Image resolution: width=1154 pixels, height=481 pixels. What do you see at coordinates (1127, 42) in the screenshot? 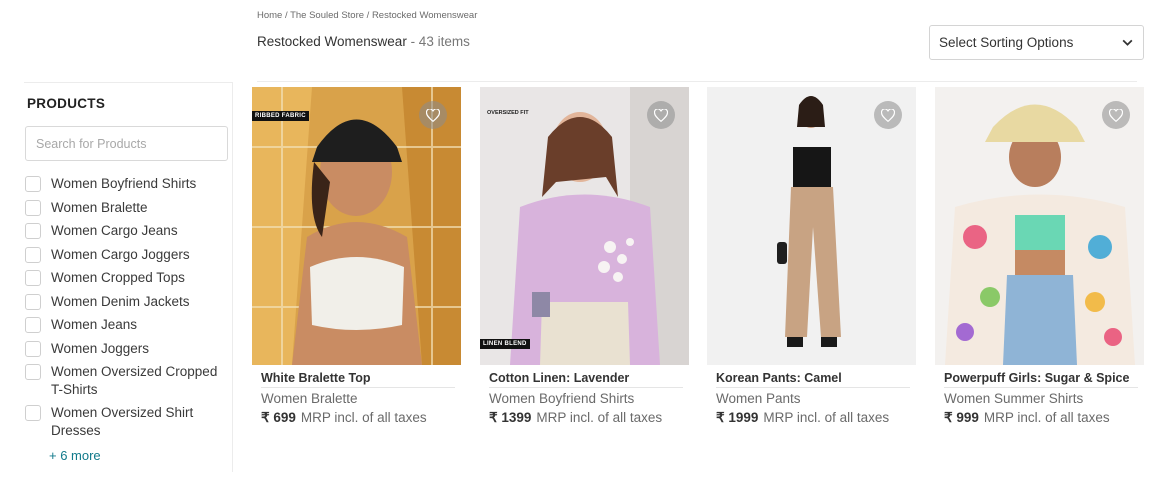
I see `chevron-down-icon` at bounding box center [1127, 42].